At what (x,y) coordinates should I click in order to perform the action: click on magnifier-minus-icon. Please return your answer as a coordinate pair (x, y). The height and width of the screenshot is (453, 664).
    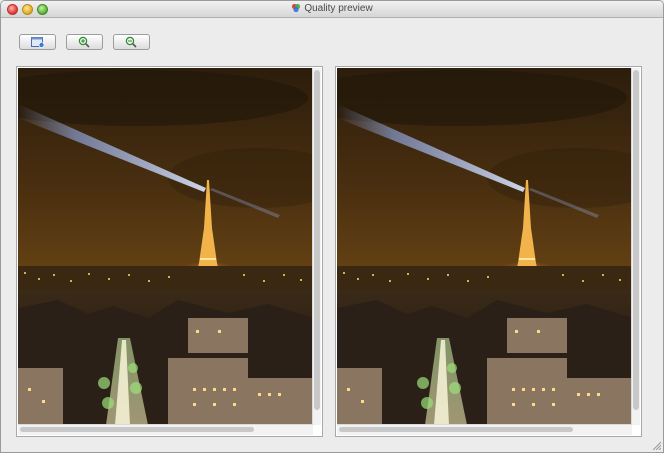
    Looking at the image, I should click on (131, 42).